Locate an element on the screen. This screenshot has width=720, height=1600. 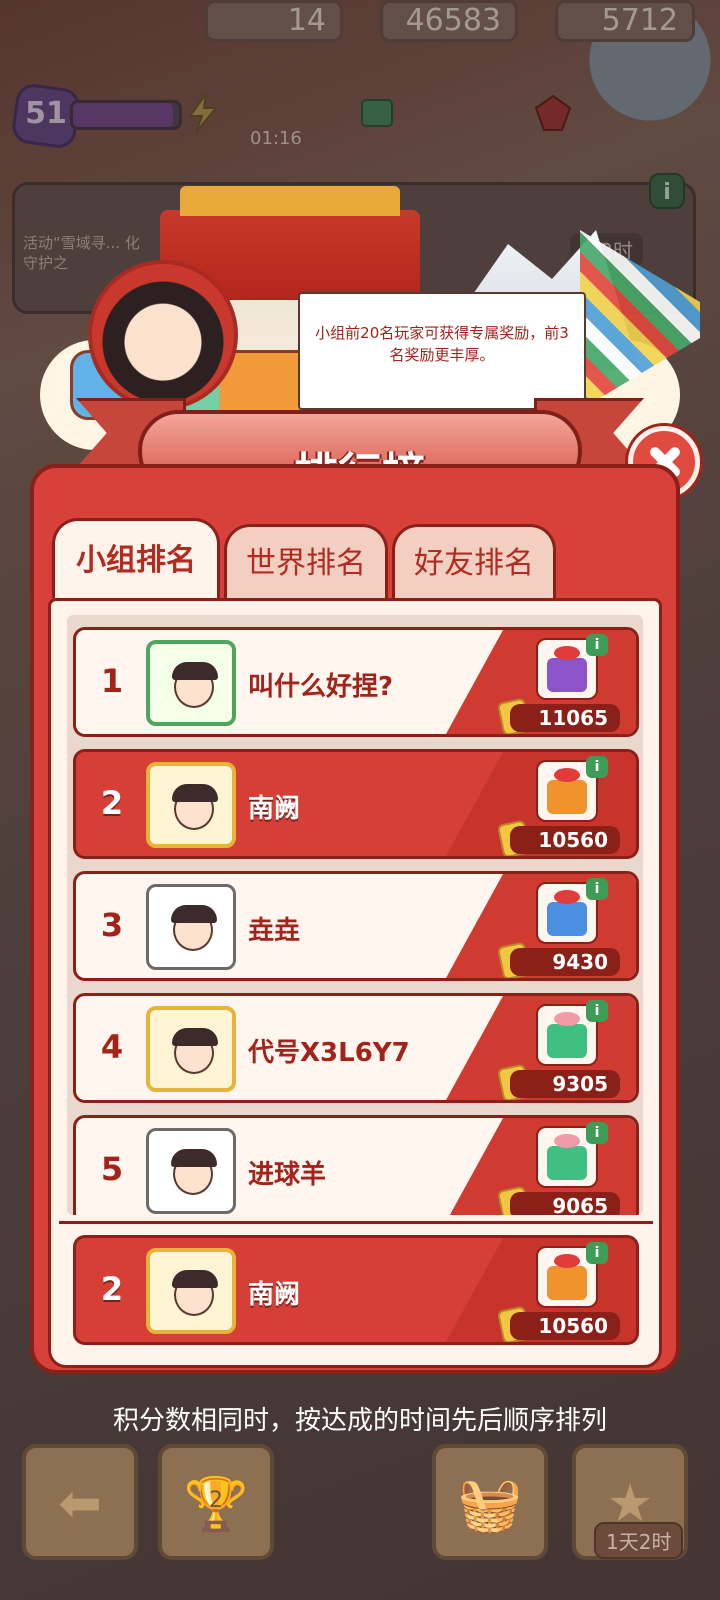
trophy-badge: 2 is located at coordinates (216, 1500).